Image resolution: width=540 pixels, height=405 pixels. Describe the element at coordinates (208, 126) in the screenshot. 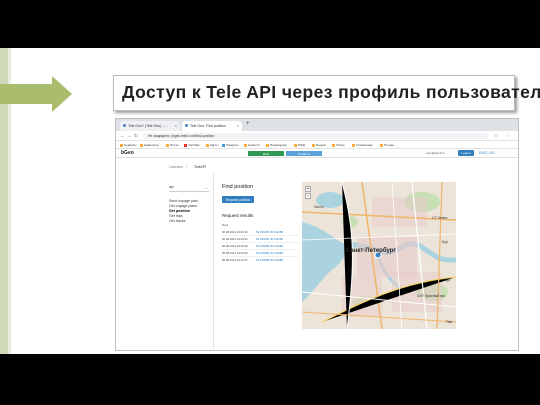

I see `browser-tab-label: Tele Geo: Find position` at that location.